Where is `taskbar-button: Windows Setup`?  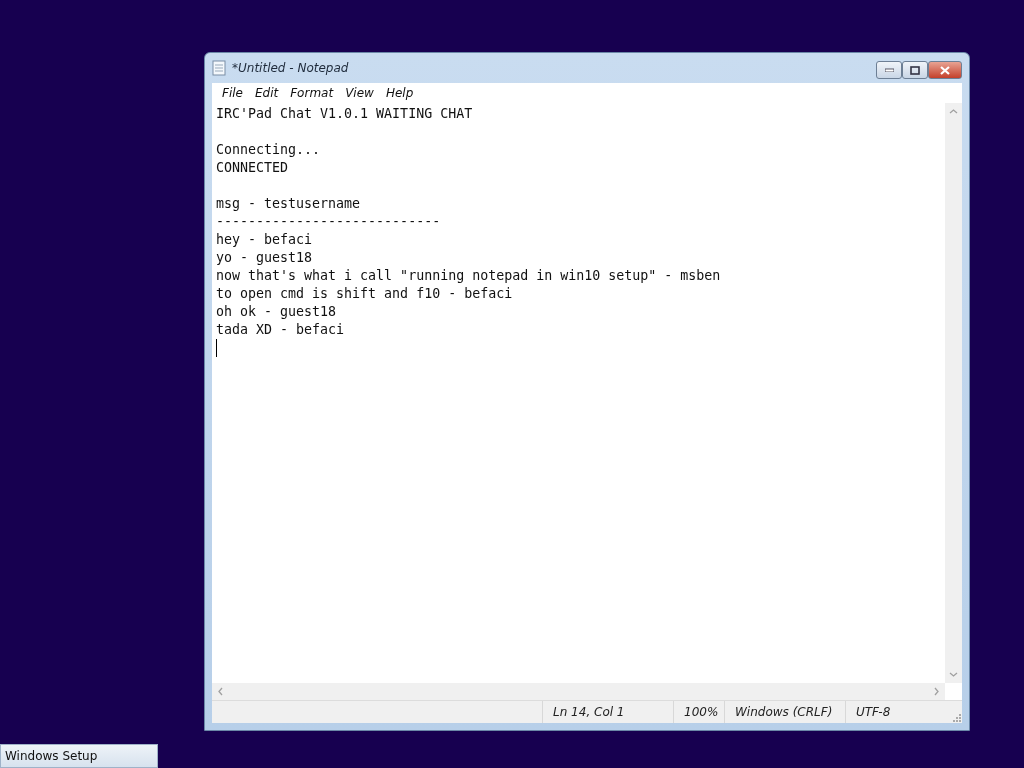 taskbar-button: Windows Setup is located at coordinates (79, 756).